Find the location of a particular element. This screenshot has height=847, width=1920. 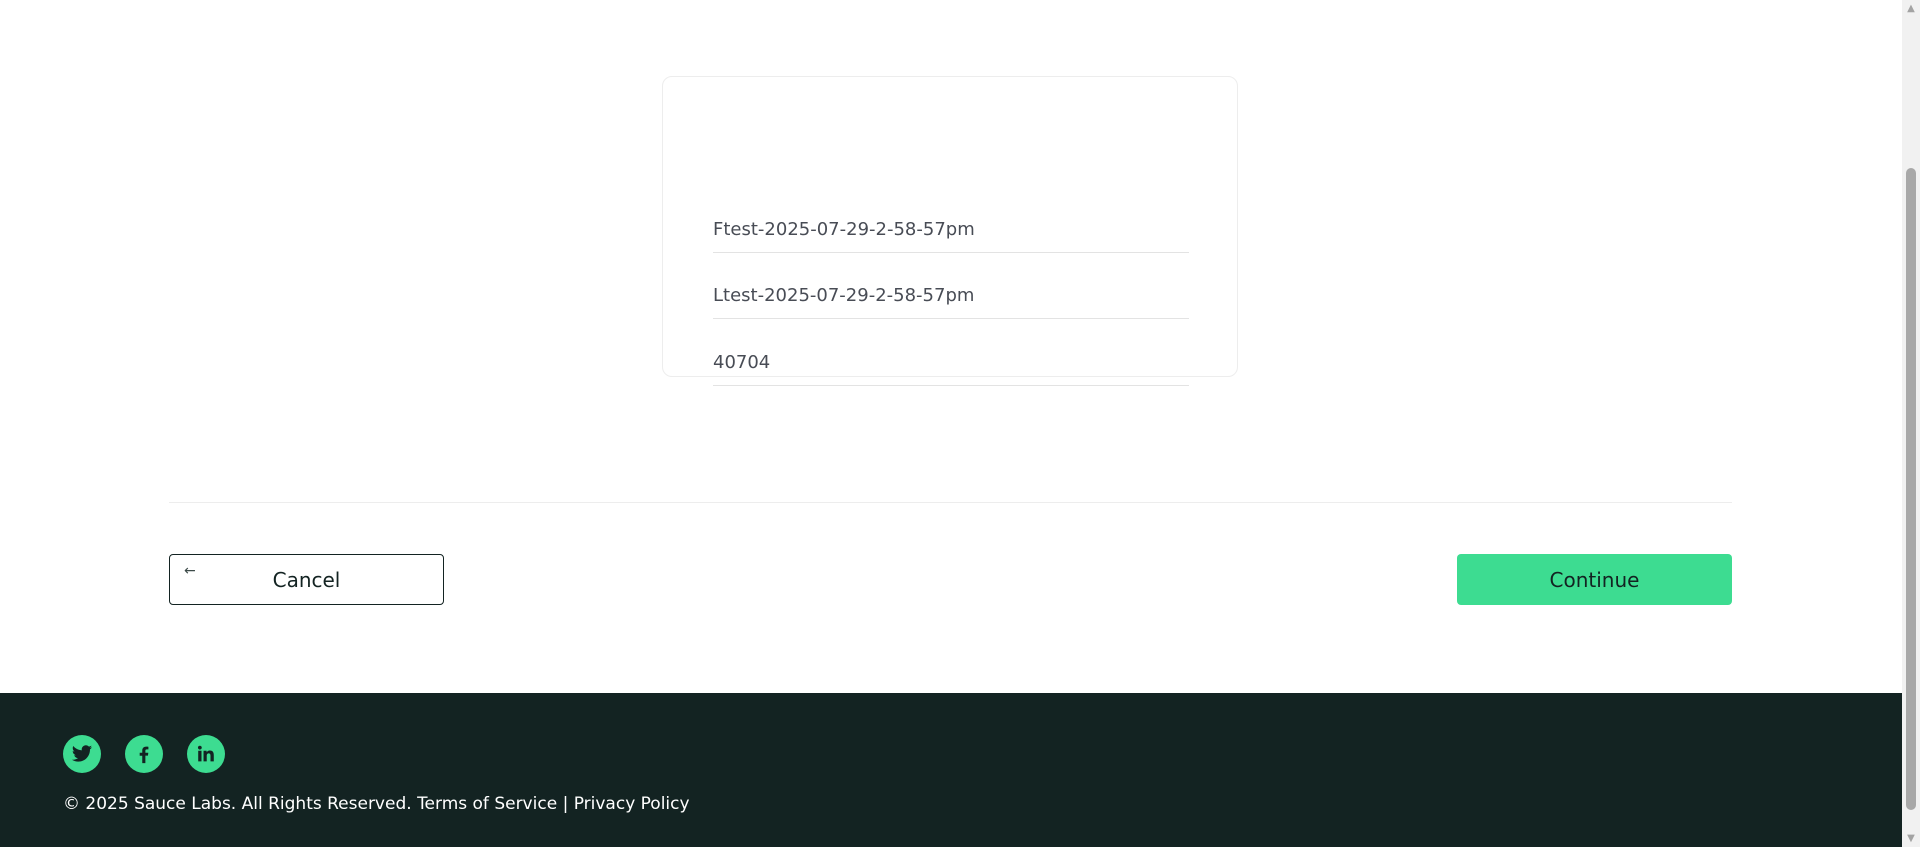

facebook-icon is located at coordinates (144, 754).